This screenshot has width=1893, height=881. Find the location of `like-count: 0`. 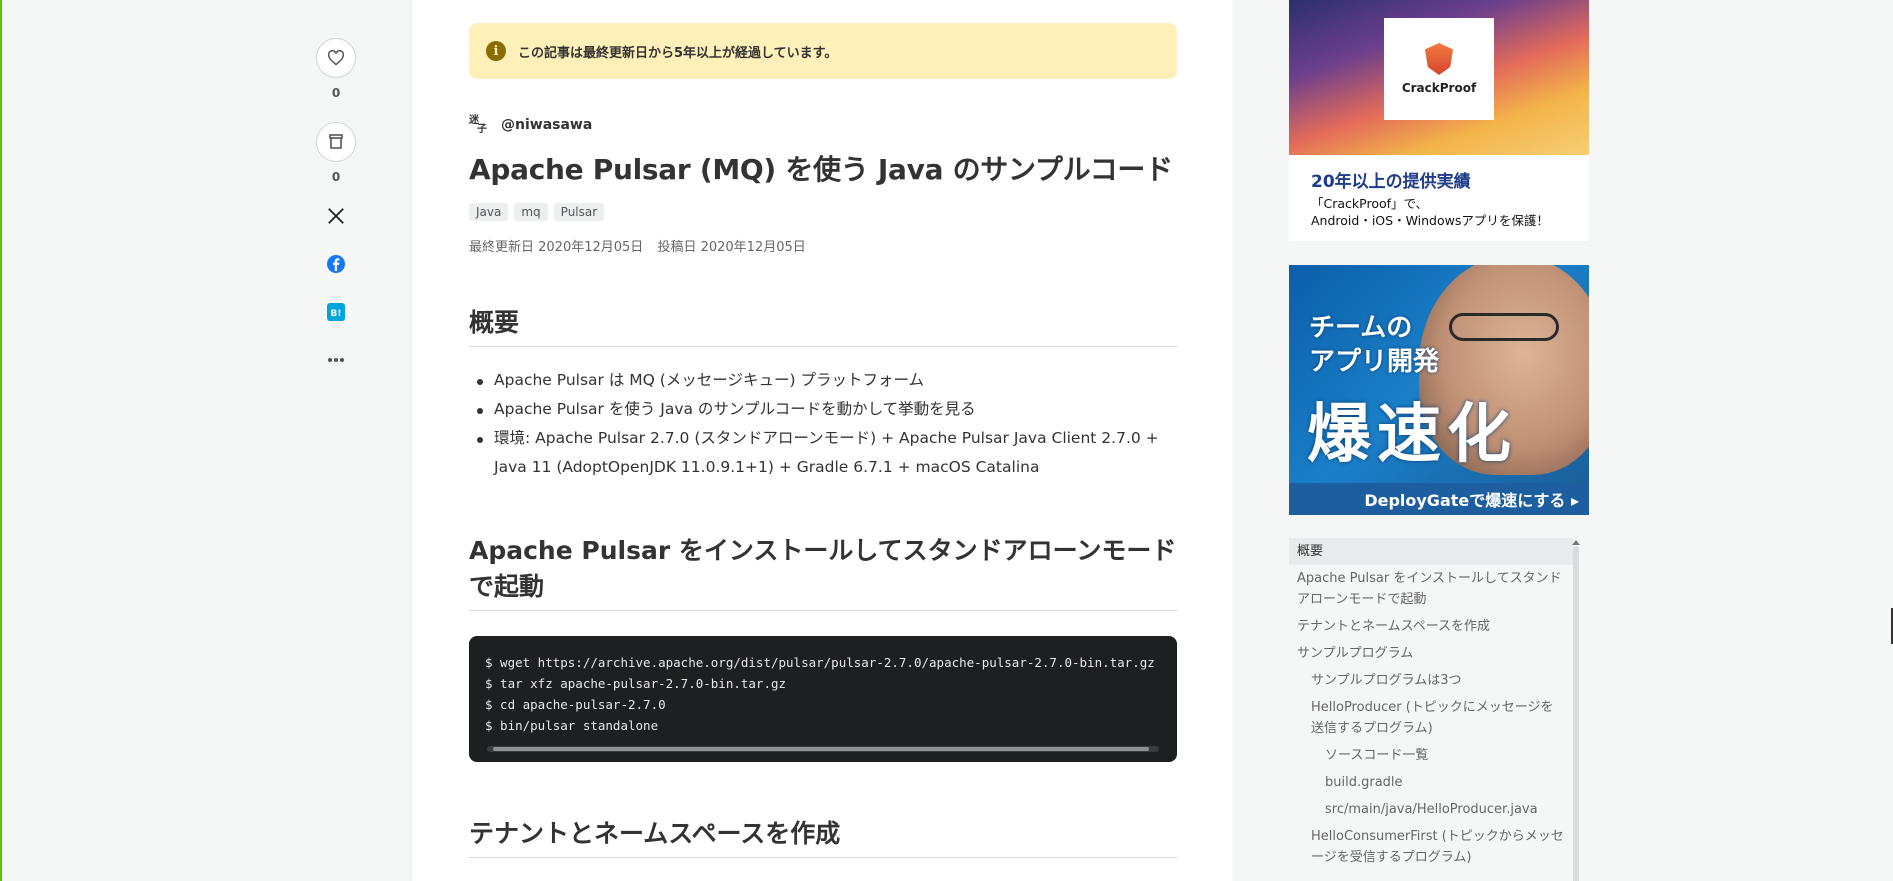

like-count: 0 is located at coordinates (336, 93).